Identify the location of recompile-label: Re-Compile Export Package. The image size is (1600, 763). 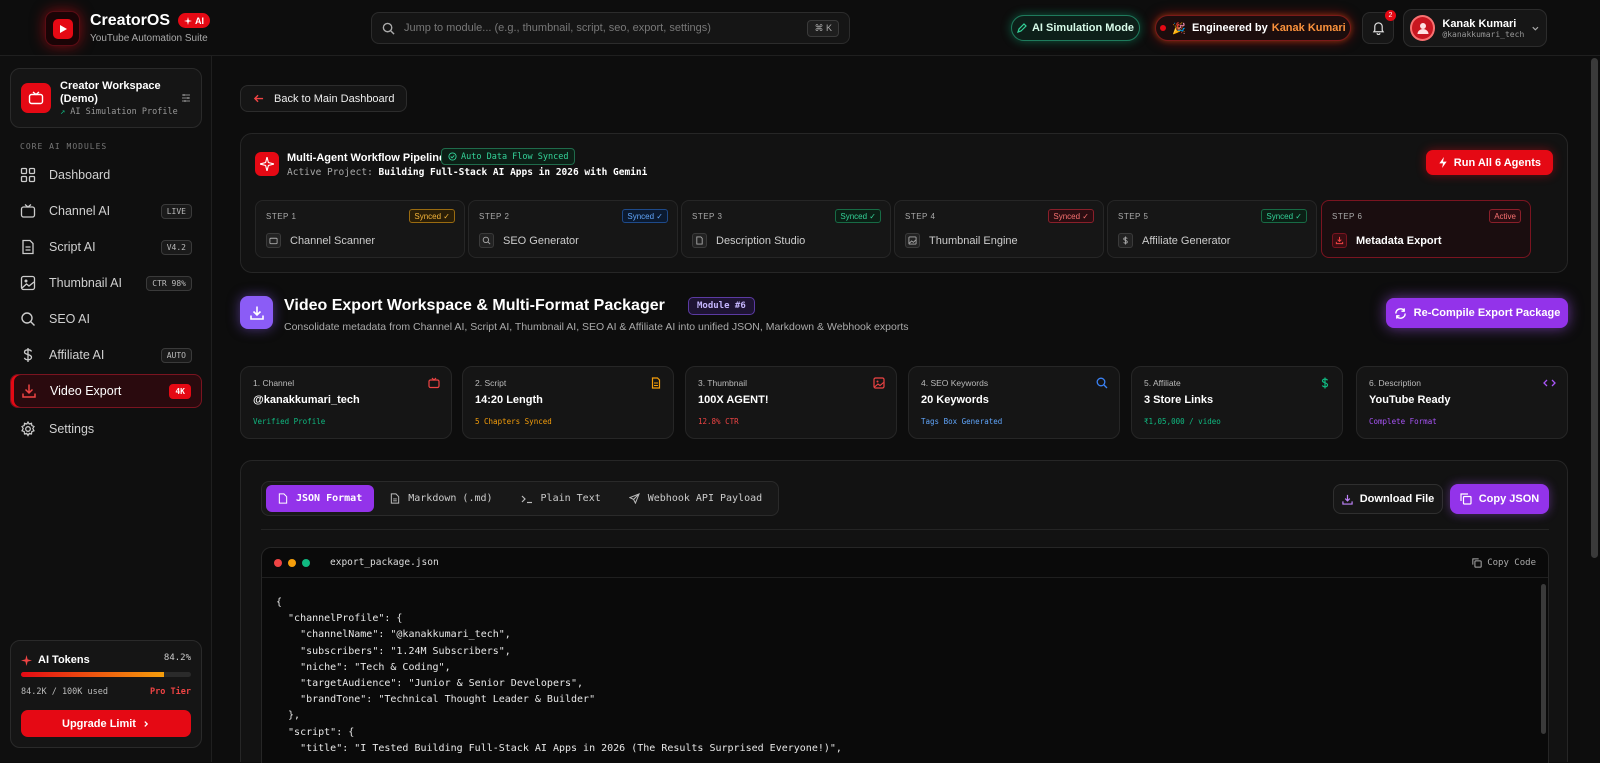
(1487, 313).